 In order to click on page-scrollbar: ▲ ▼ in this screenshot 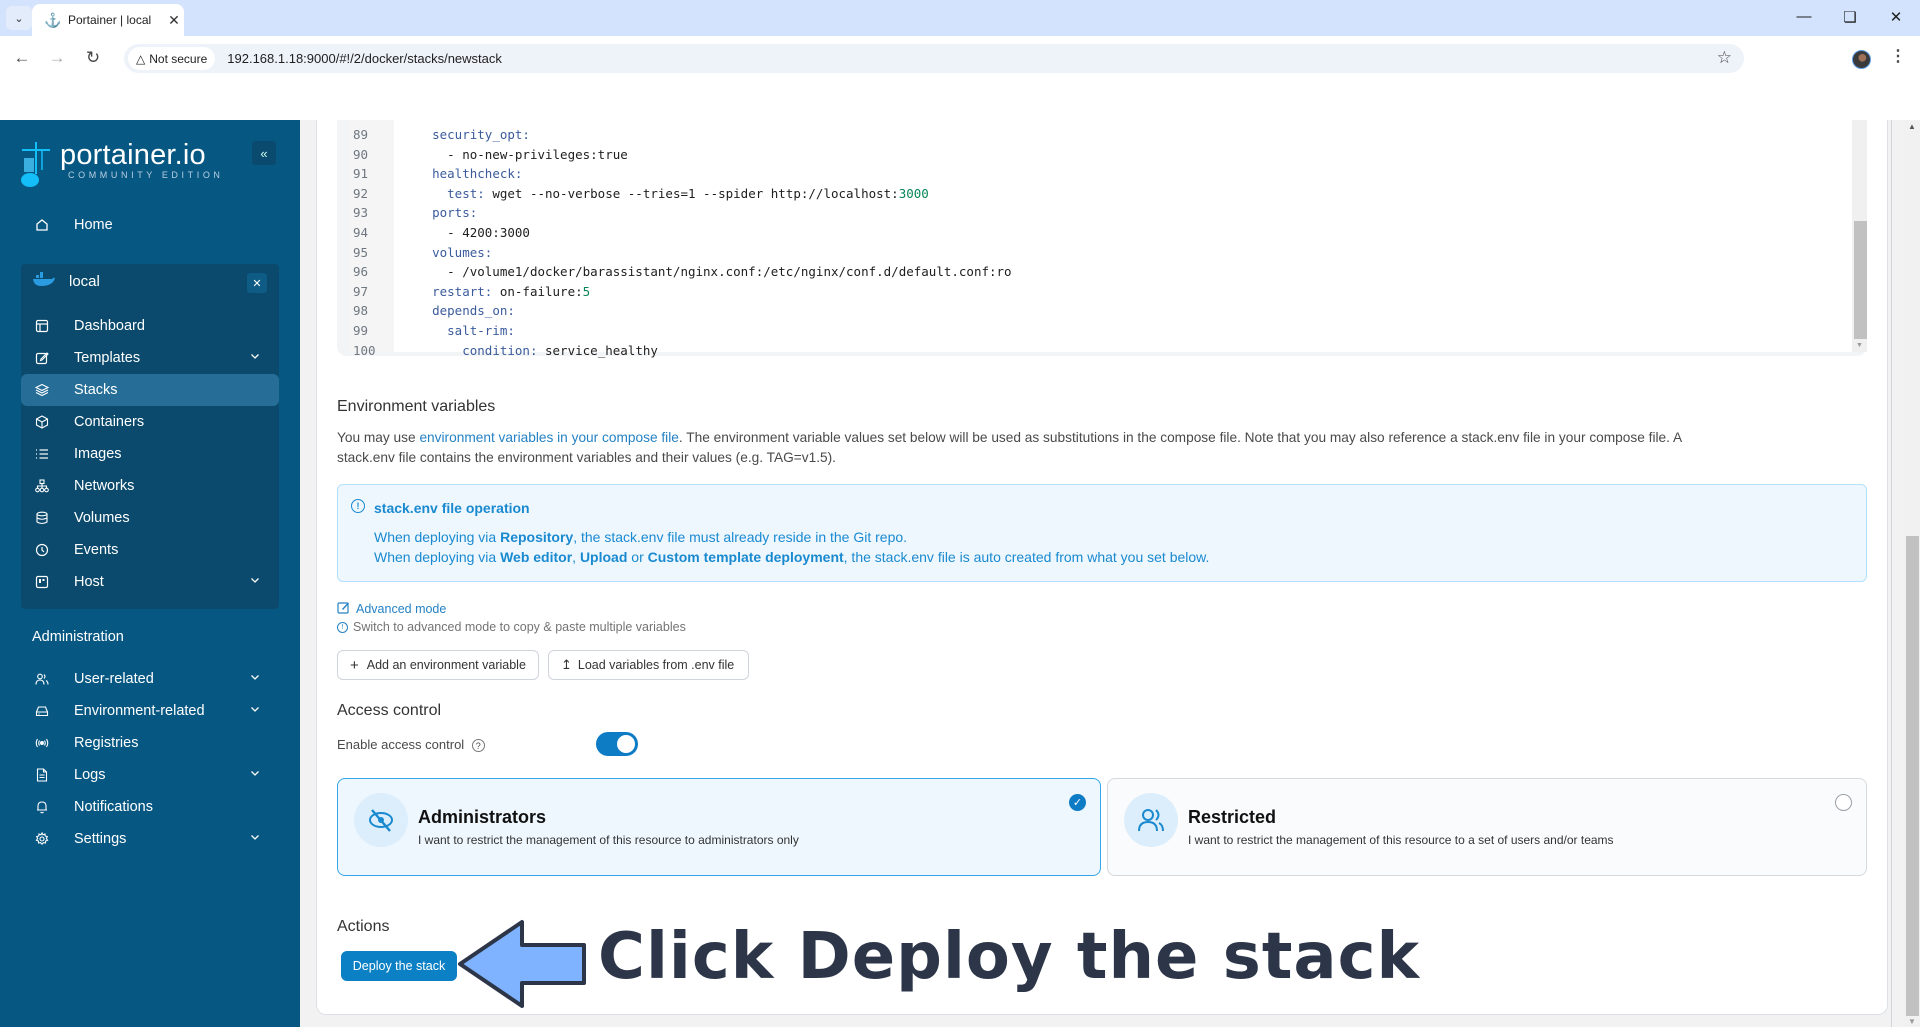, I will do `click(1912, 573)`.